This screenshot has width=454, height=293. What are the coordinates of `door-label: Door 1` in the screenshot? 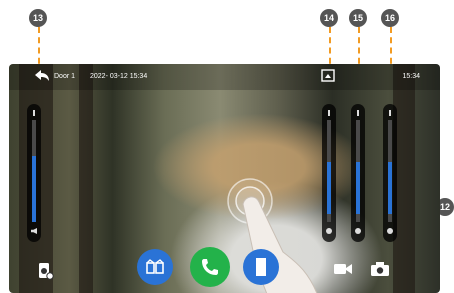 It's located at (65, 76).